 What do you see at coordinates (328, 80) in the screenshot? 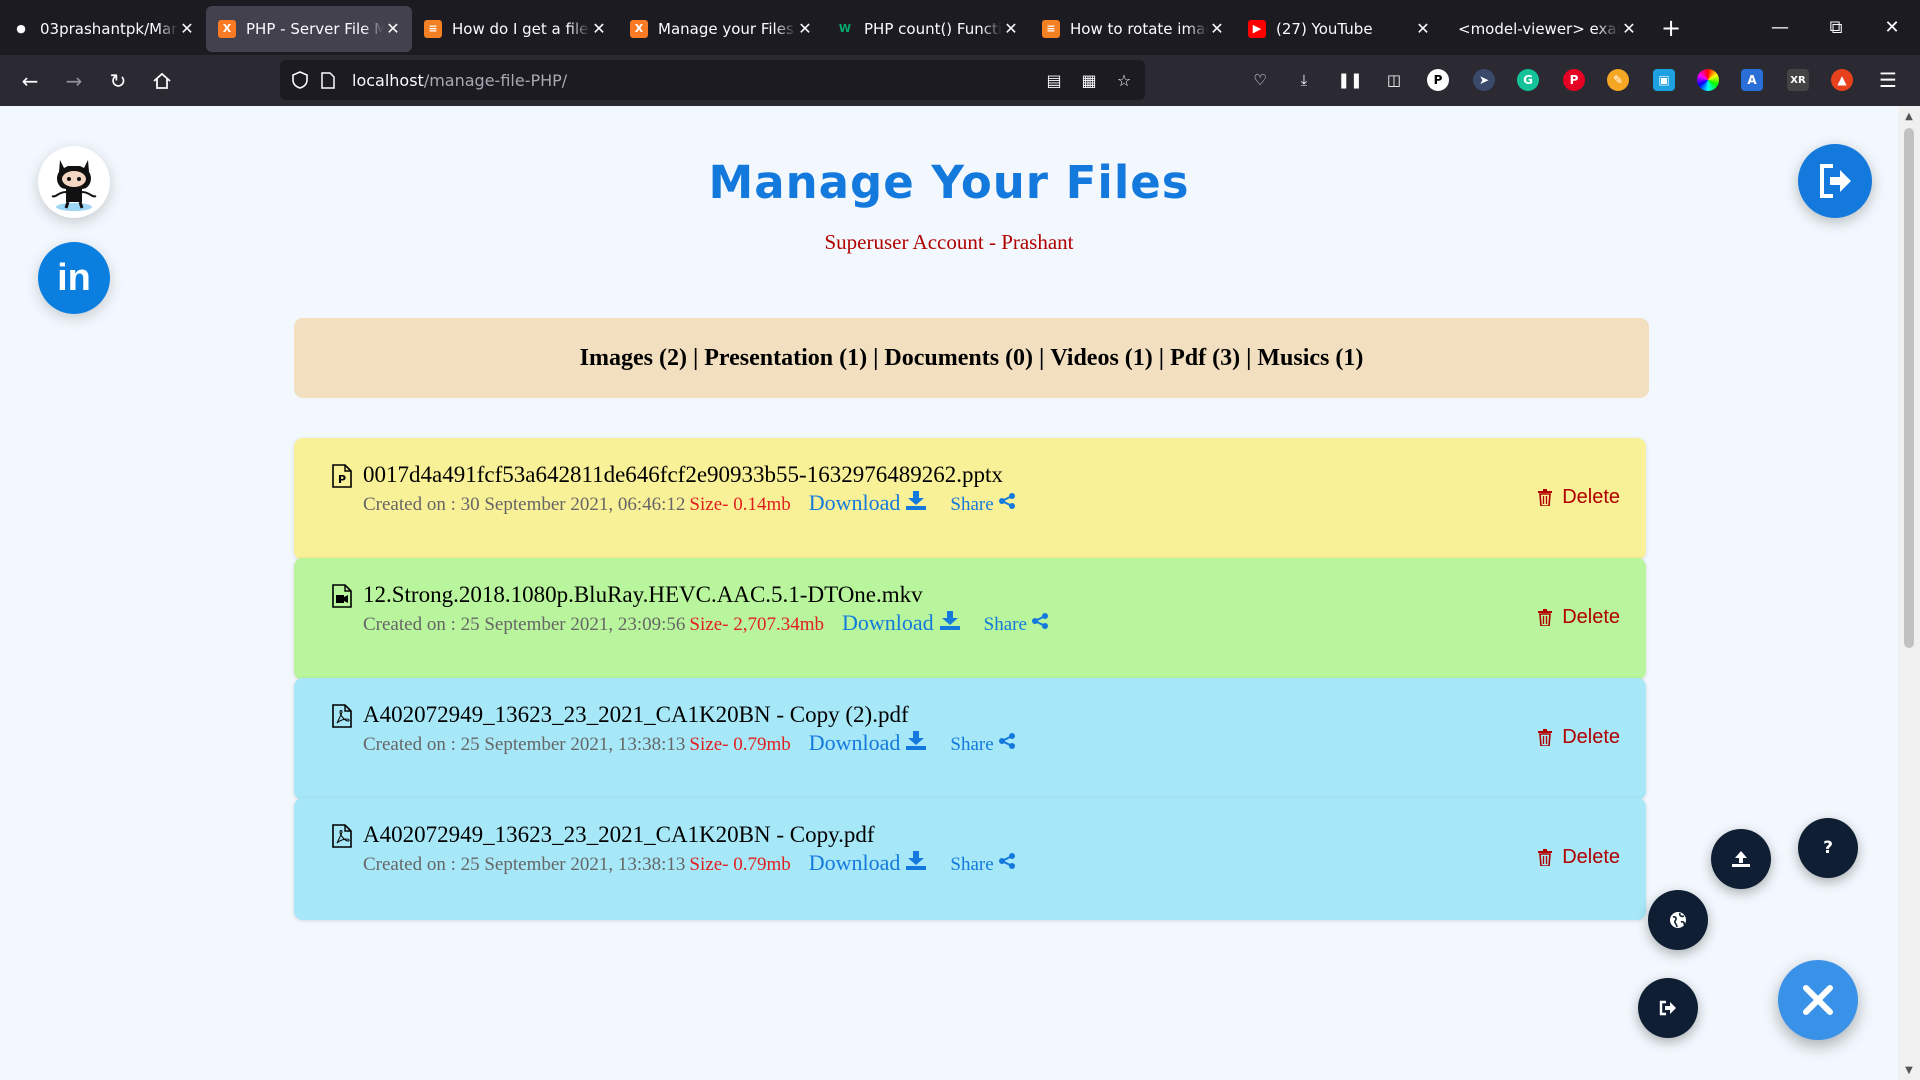
I see `page-icon` at bounding box center [328, 80].